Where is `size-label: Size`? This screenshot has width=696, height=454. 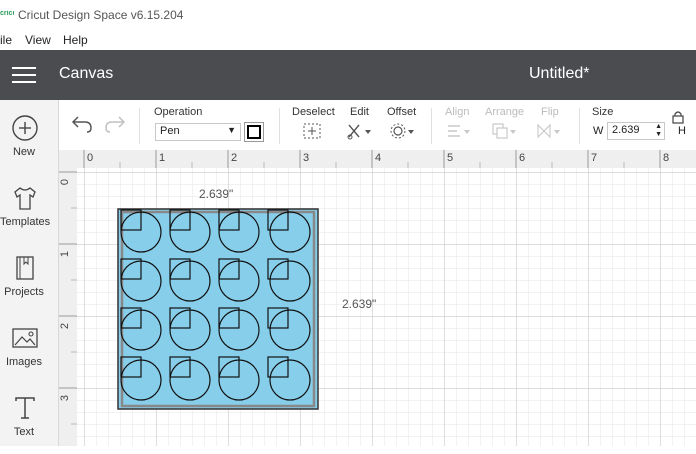 size-label: Size is located at coordinates (603, 112).